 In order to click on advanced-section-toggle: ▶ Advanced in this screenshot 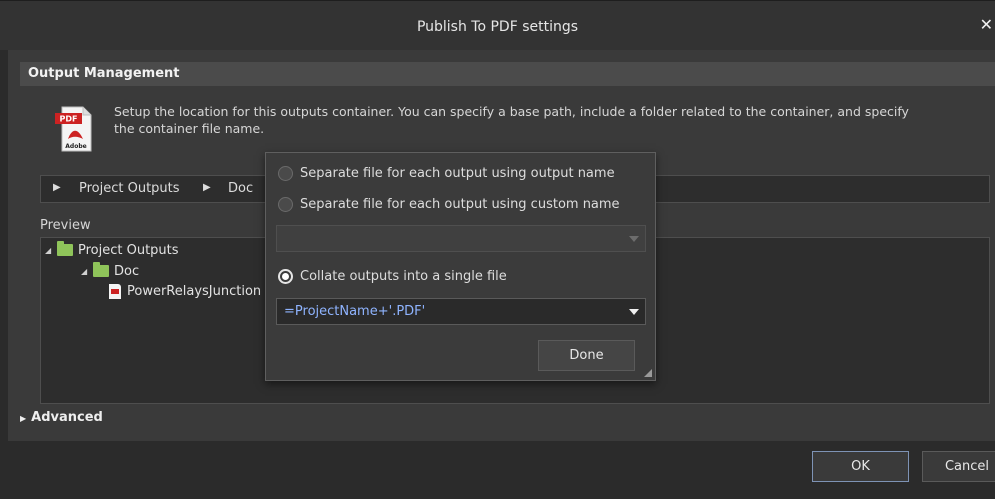, I will do `click(61, 417)`.